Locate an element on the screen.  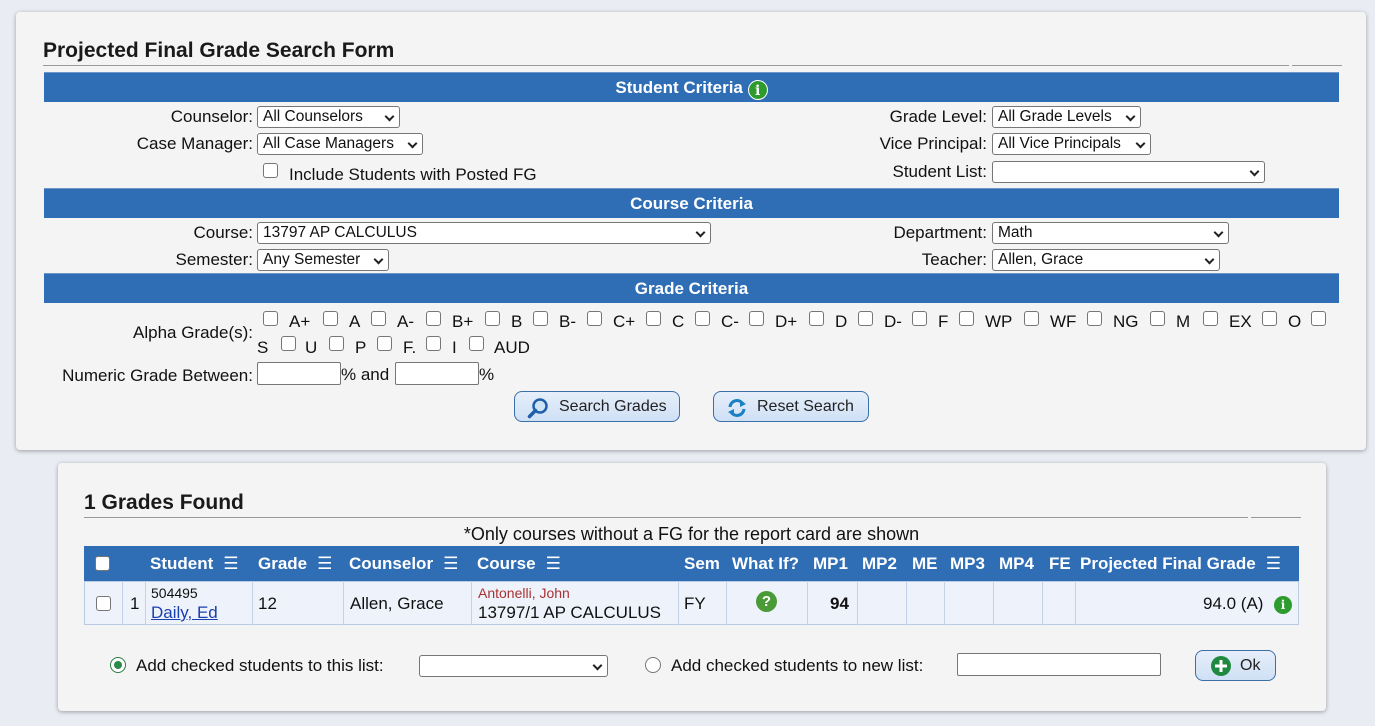
numeric-max-input is located at coordinates (437, 373).